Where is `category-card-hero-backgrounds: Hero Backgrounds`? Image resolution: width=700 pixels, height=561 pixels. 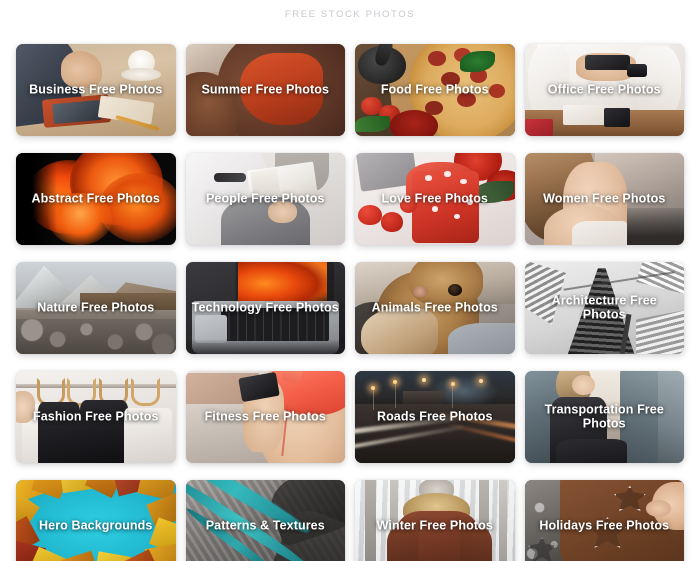
category-card-hero-backgrounds: Hero Backgrounds is located at coordinates (96, 520).